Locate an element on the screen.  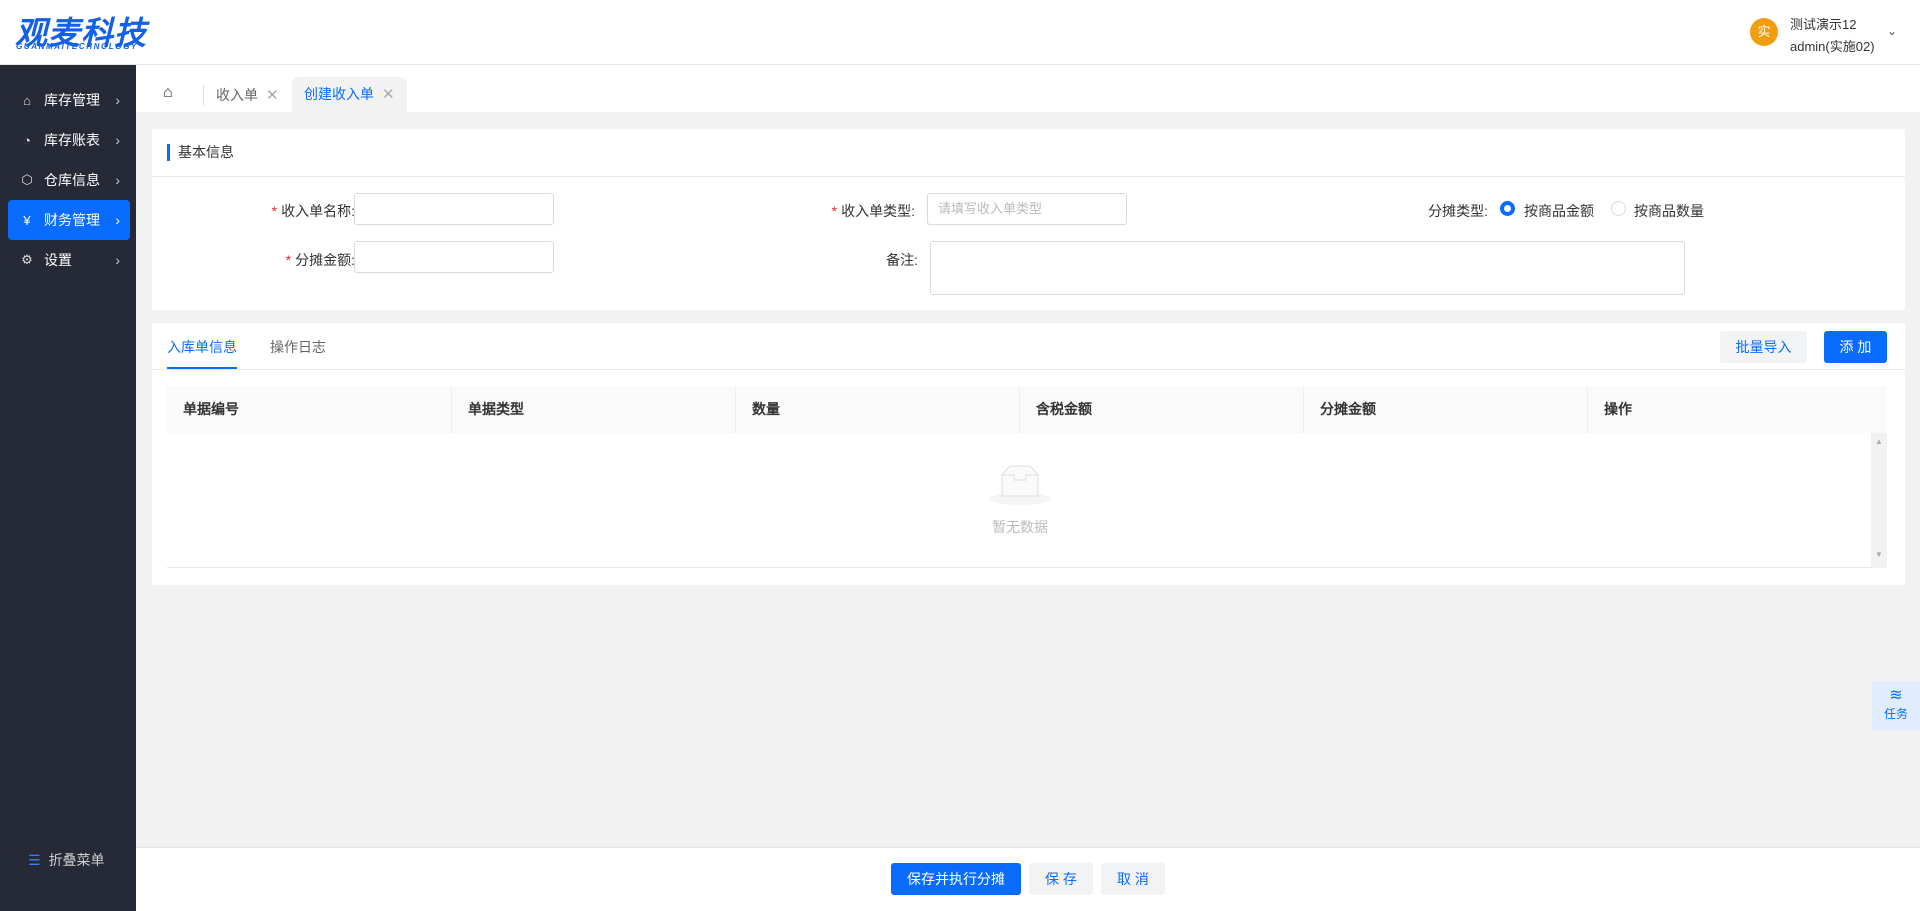
sidebar: ⌂ 库存管理 › ◔ 库存账表 › ⬡ 仓库信息 › ¥ 财务管理 › ⚙ 设置 › is located at coordinates (68, 488).